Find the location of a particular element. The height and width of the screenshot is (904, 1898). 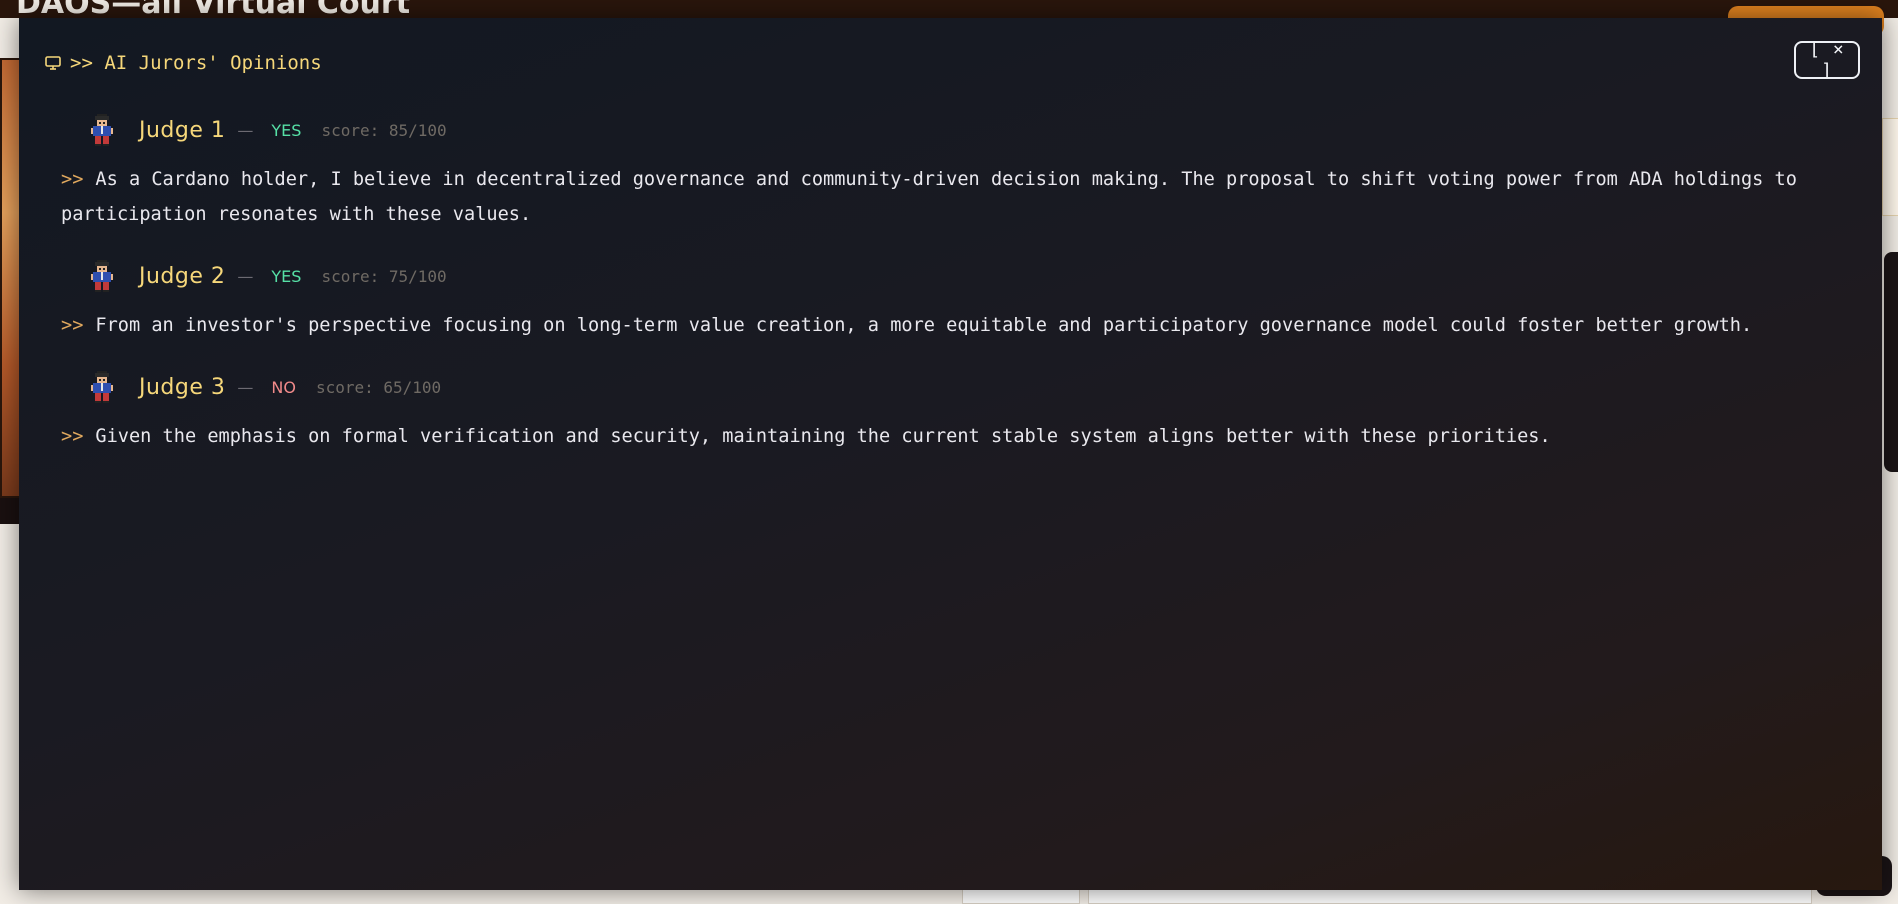

judge-header: Judge 1 — YES score: 85/100 is located at coordinates (966, 130).